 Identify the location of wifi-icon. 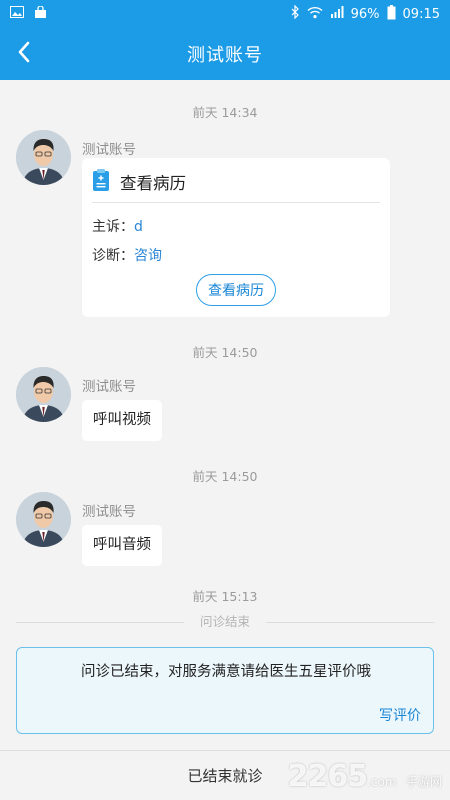
(315, 14).